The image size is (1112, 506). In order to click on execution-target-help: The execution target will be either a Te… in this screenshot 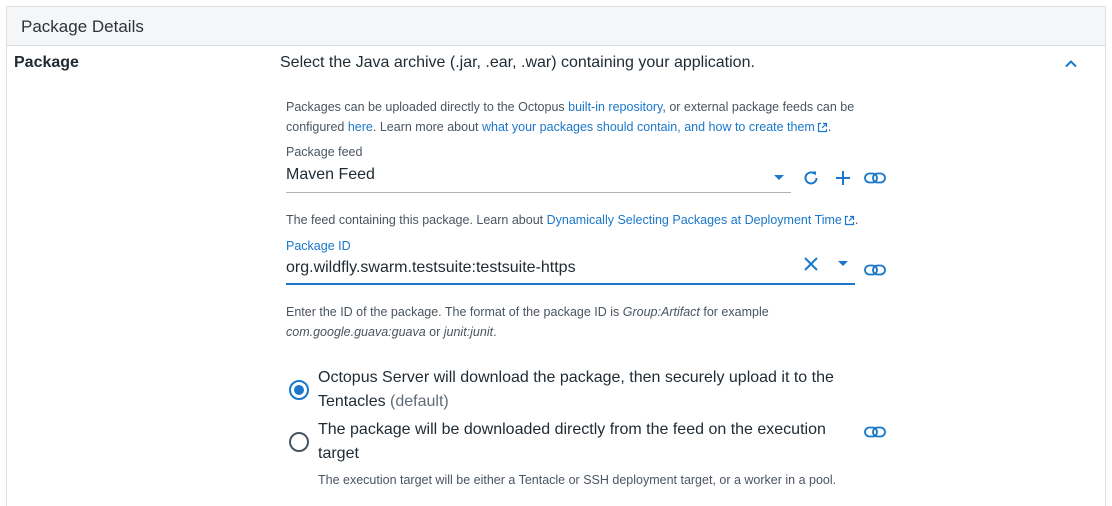, I will do `click(577, 480)`.